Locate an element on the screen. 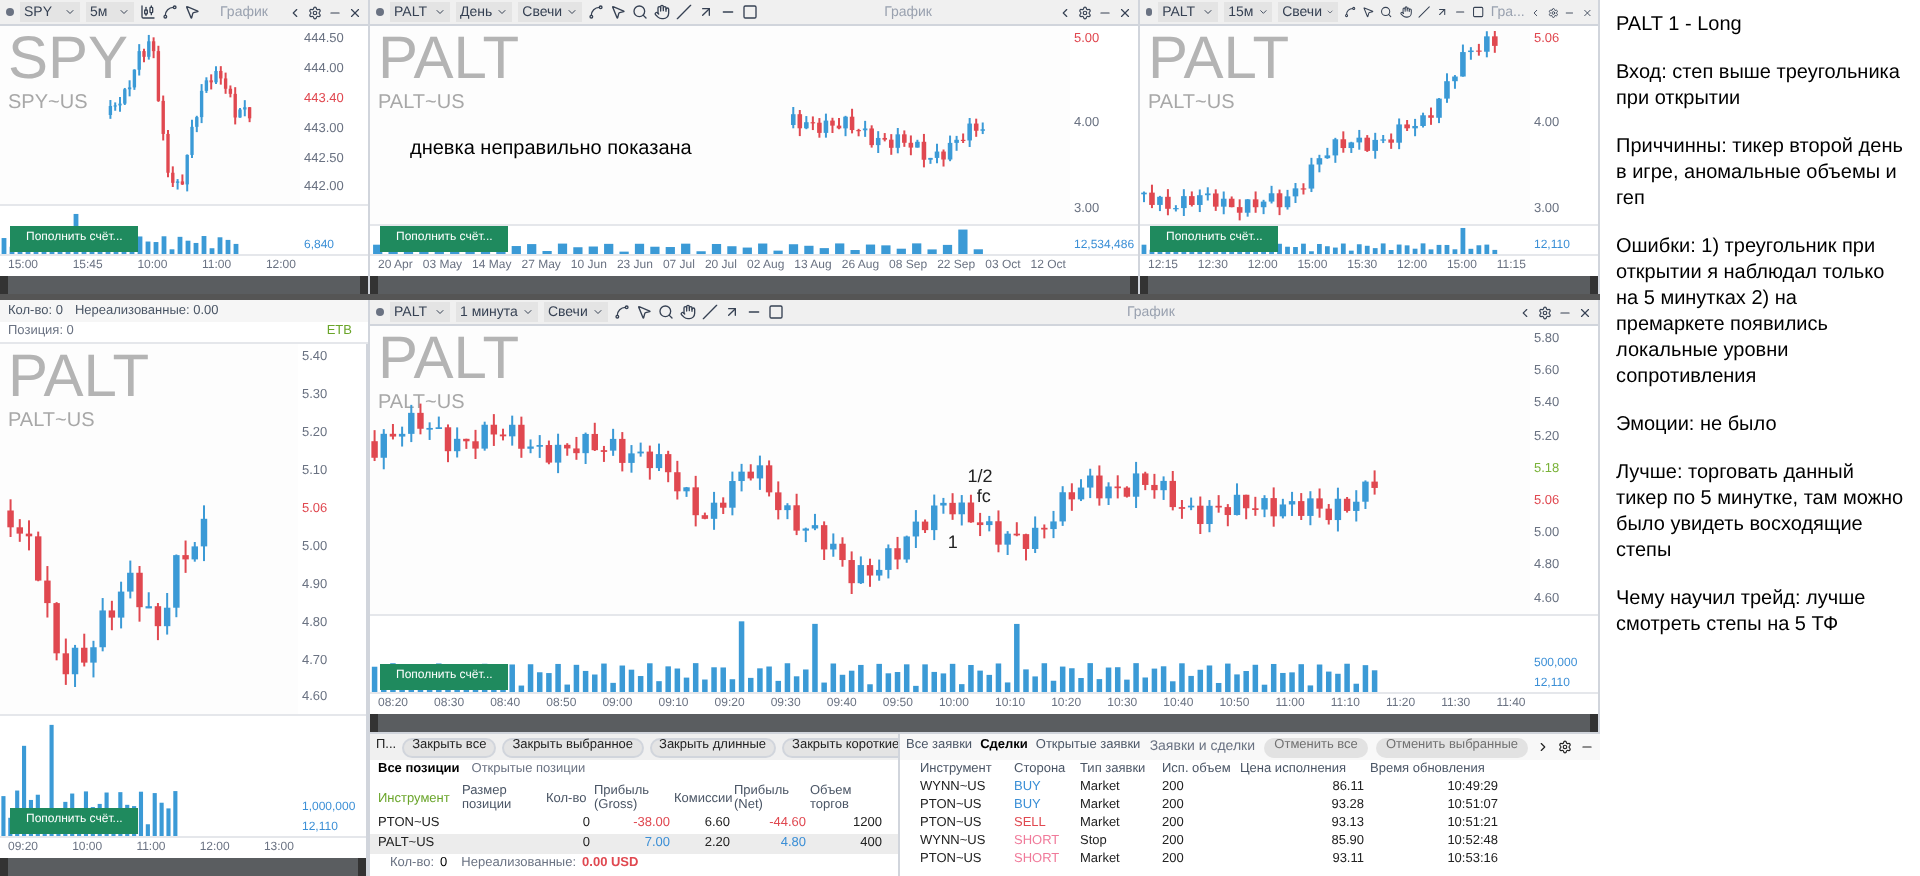 This screenshot has height=876, width=1920. chart-annotation: дневка неправильно показана is located at coordinates (551, 150).